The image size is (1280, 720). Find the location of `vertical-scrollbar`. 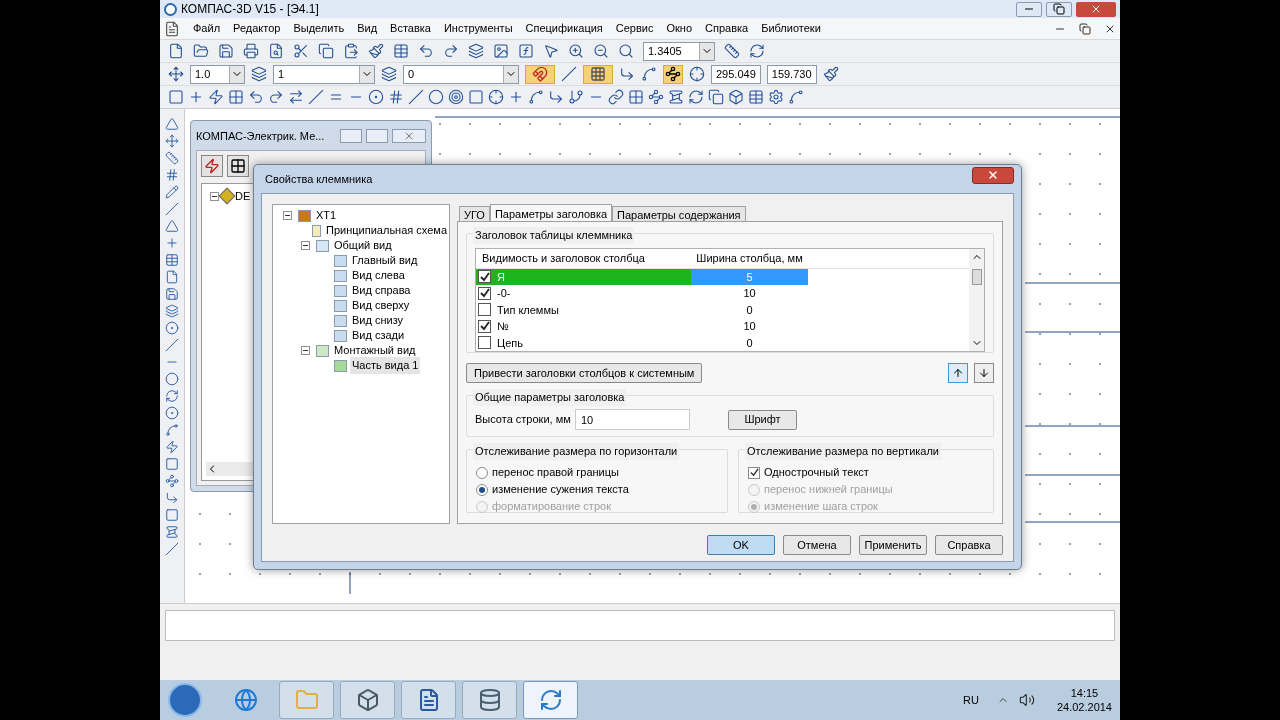

vertical-scrollbar is located at coordinates (976, 300).